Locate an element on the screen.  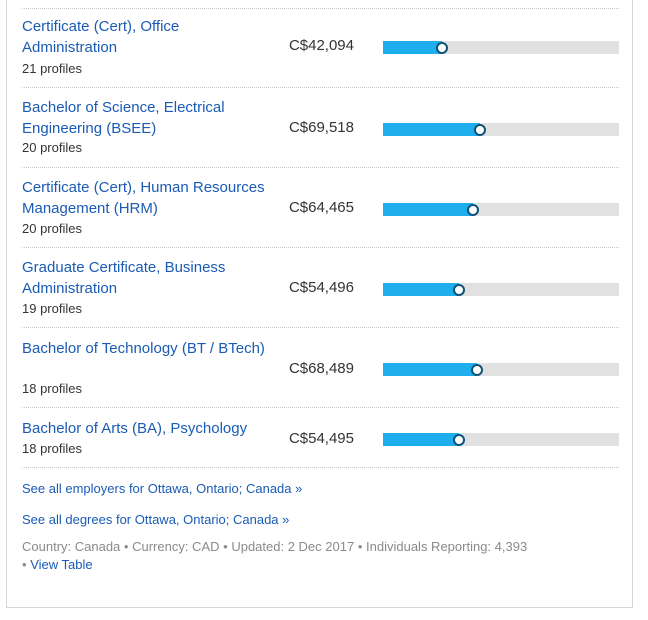
profiles-count: 19 profiles is located at coordinates (52, 308).